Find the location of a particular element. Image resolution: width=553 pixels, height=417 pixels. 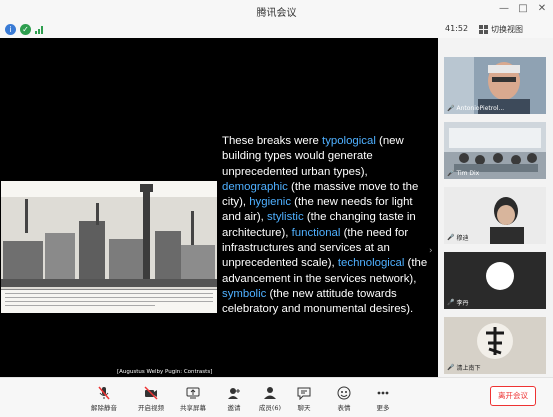

start-video-button: 开启视频 is located at coordinates (151, 399).